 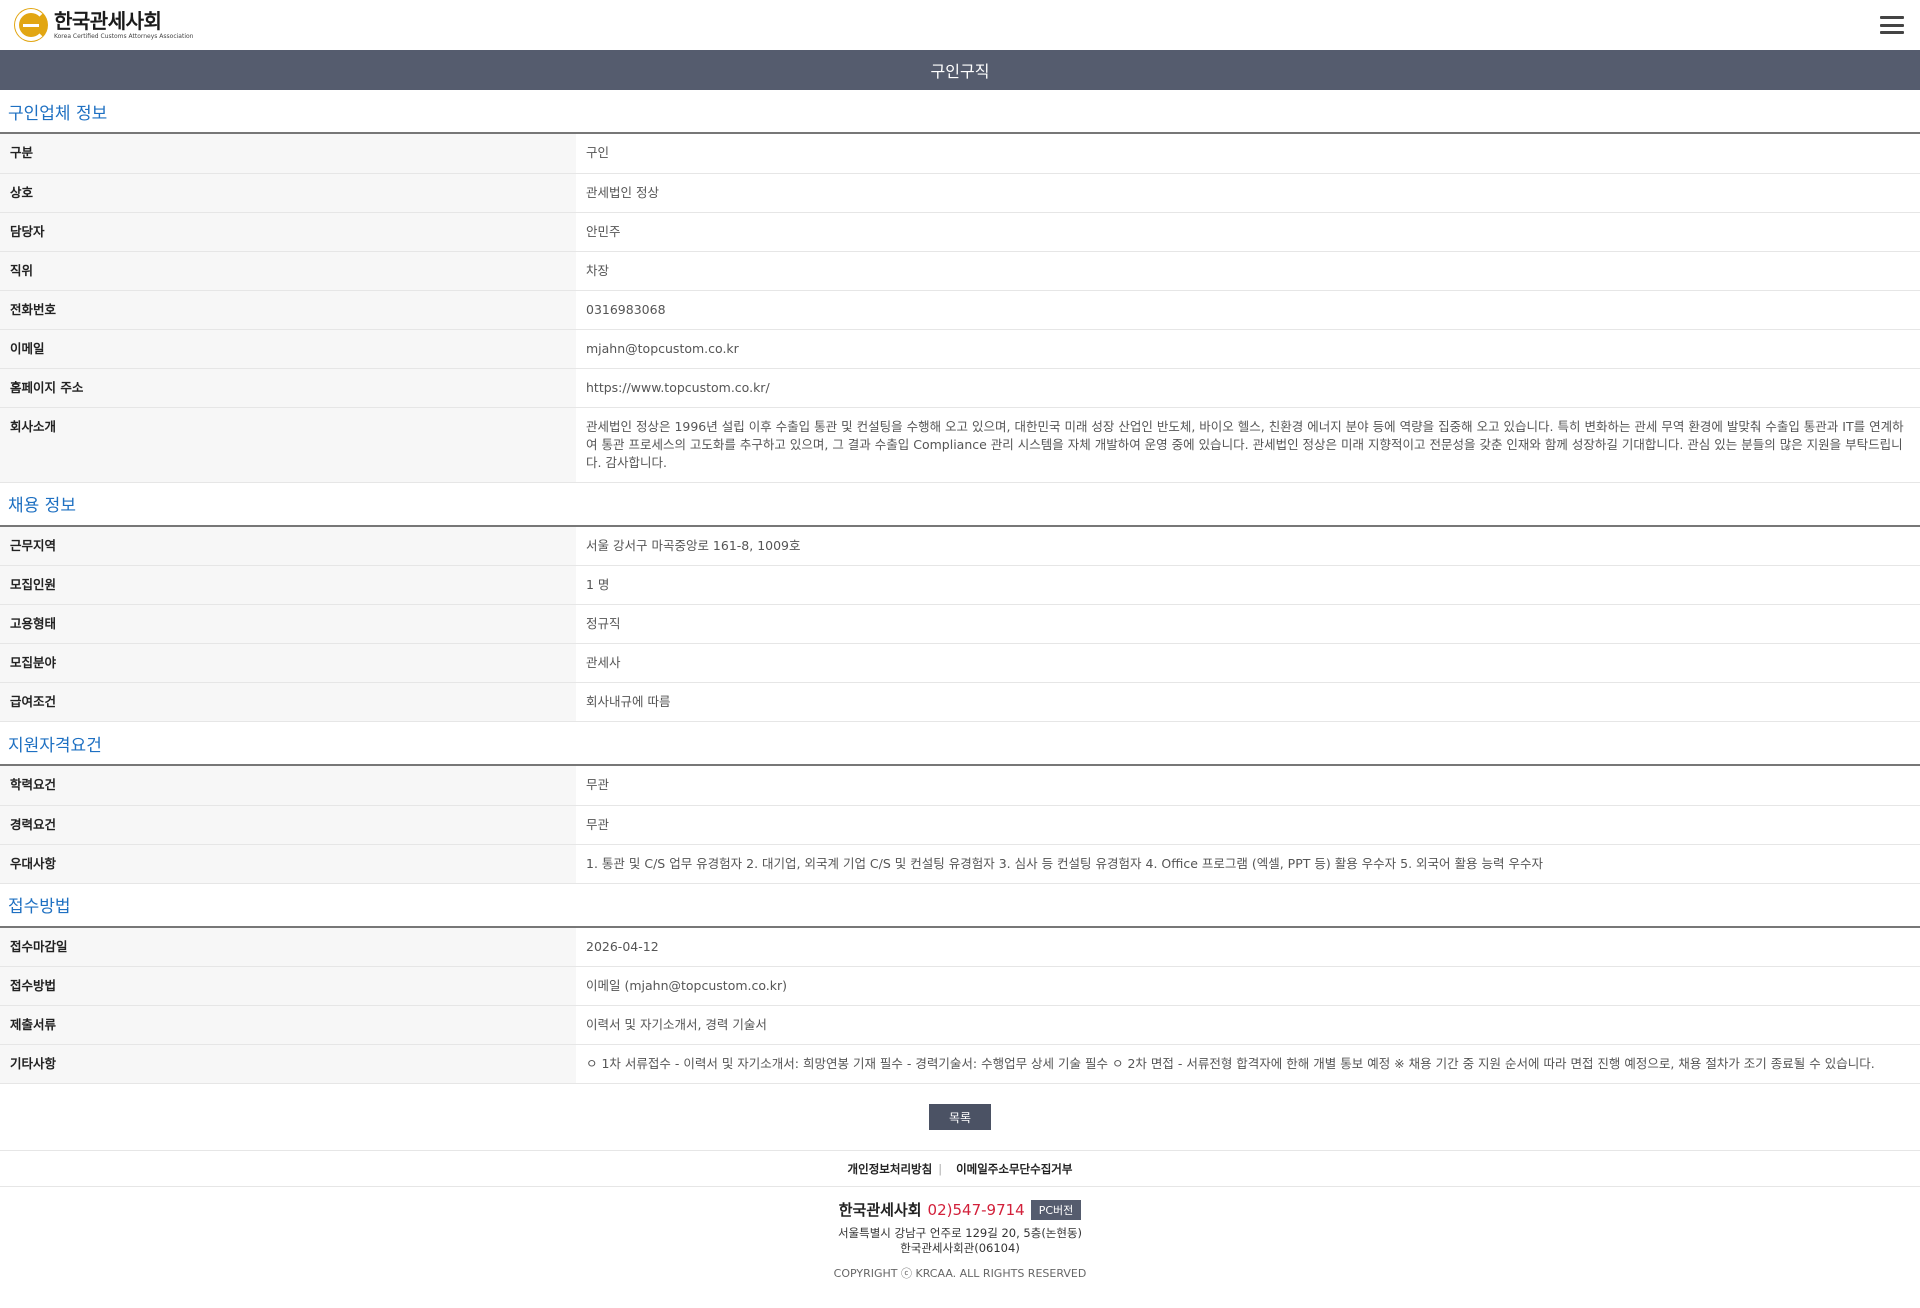 I want to click on row-label: 담당자, so click(x=288, y=231).